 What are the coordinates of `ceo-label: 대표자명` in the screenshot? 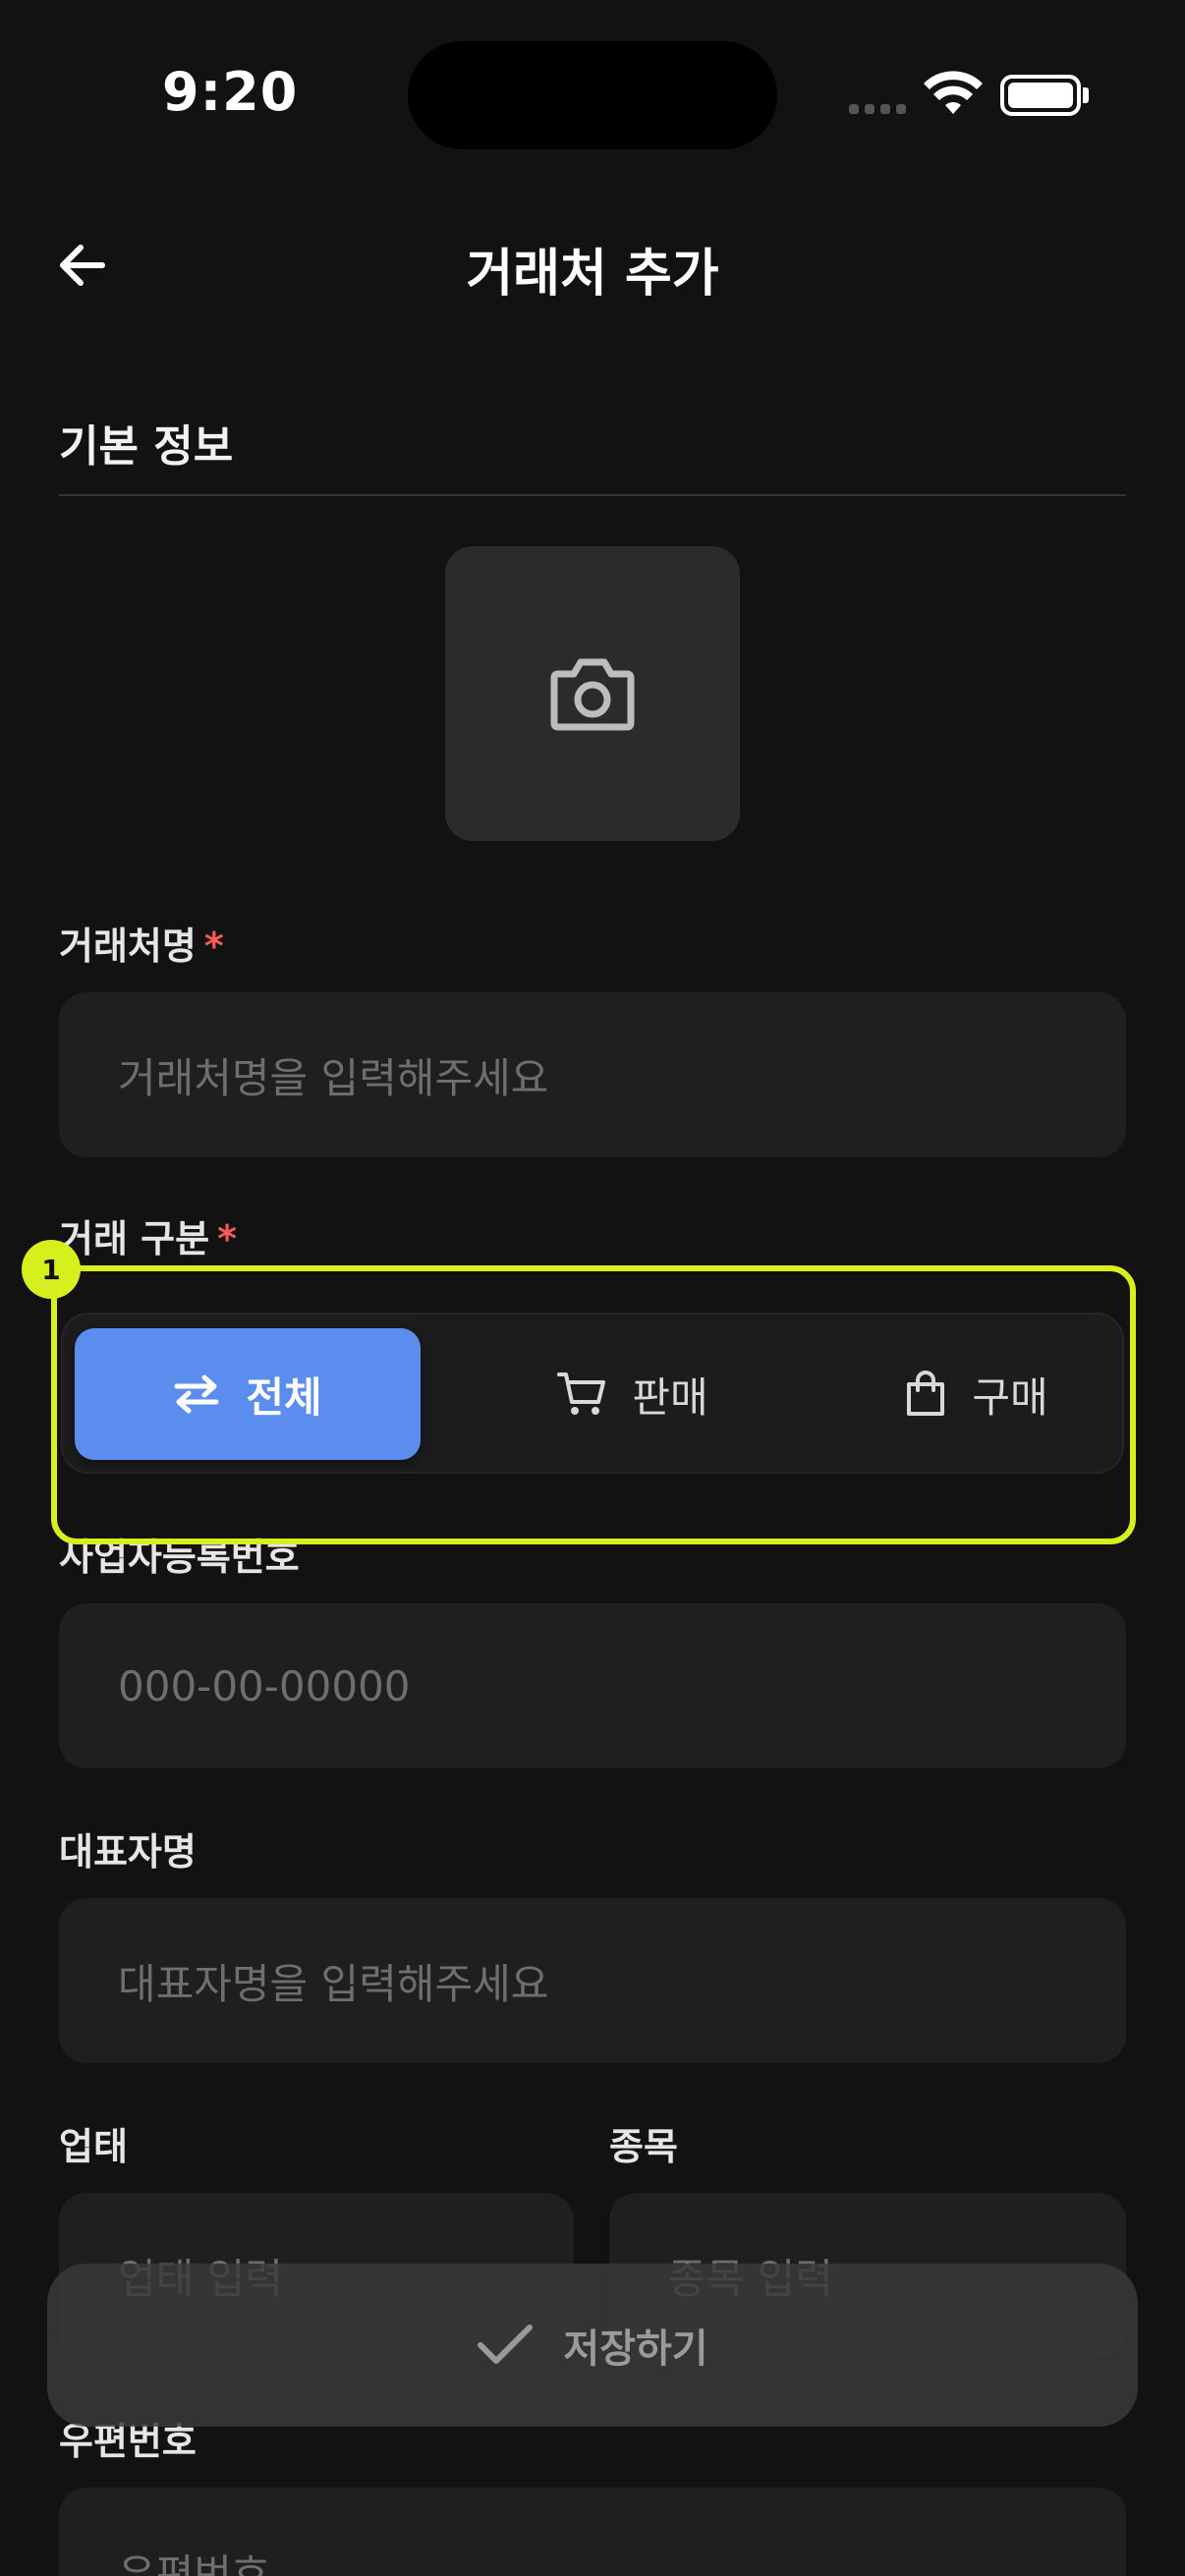 It's located at (128, 1852).